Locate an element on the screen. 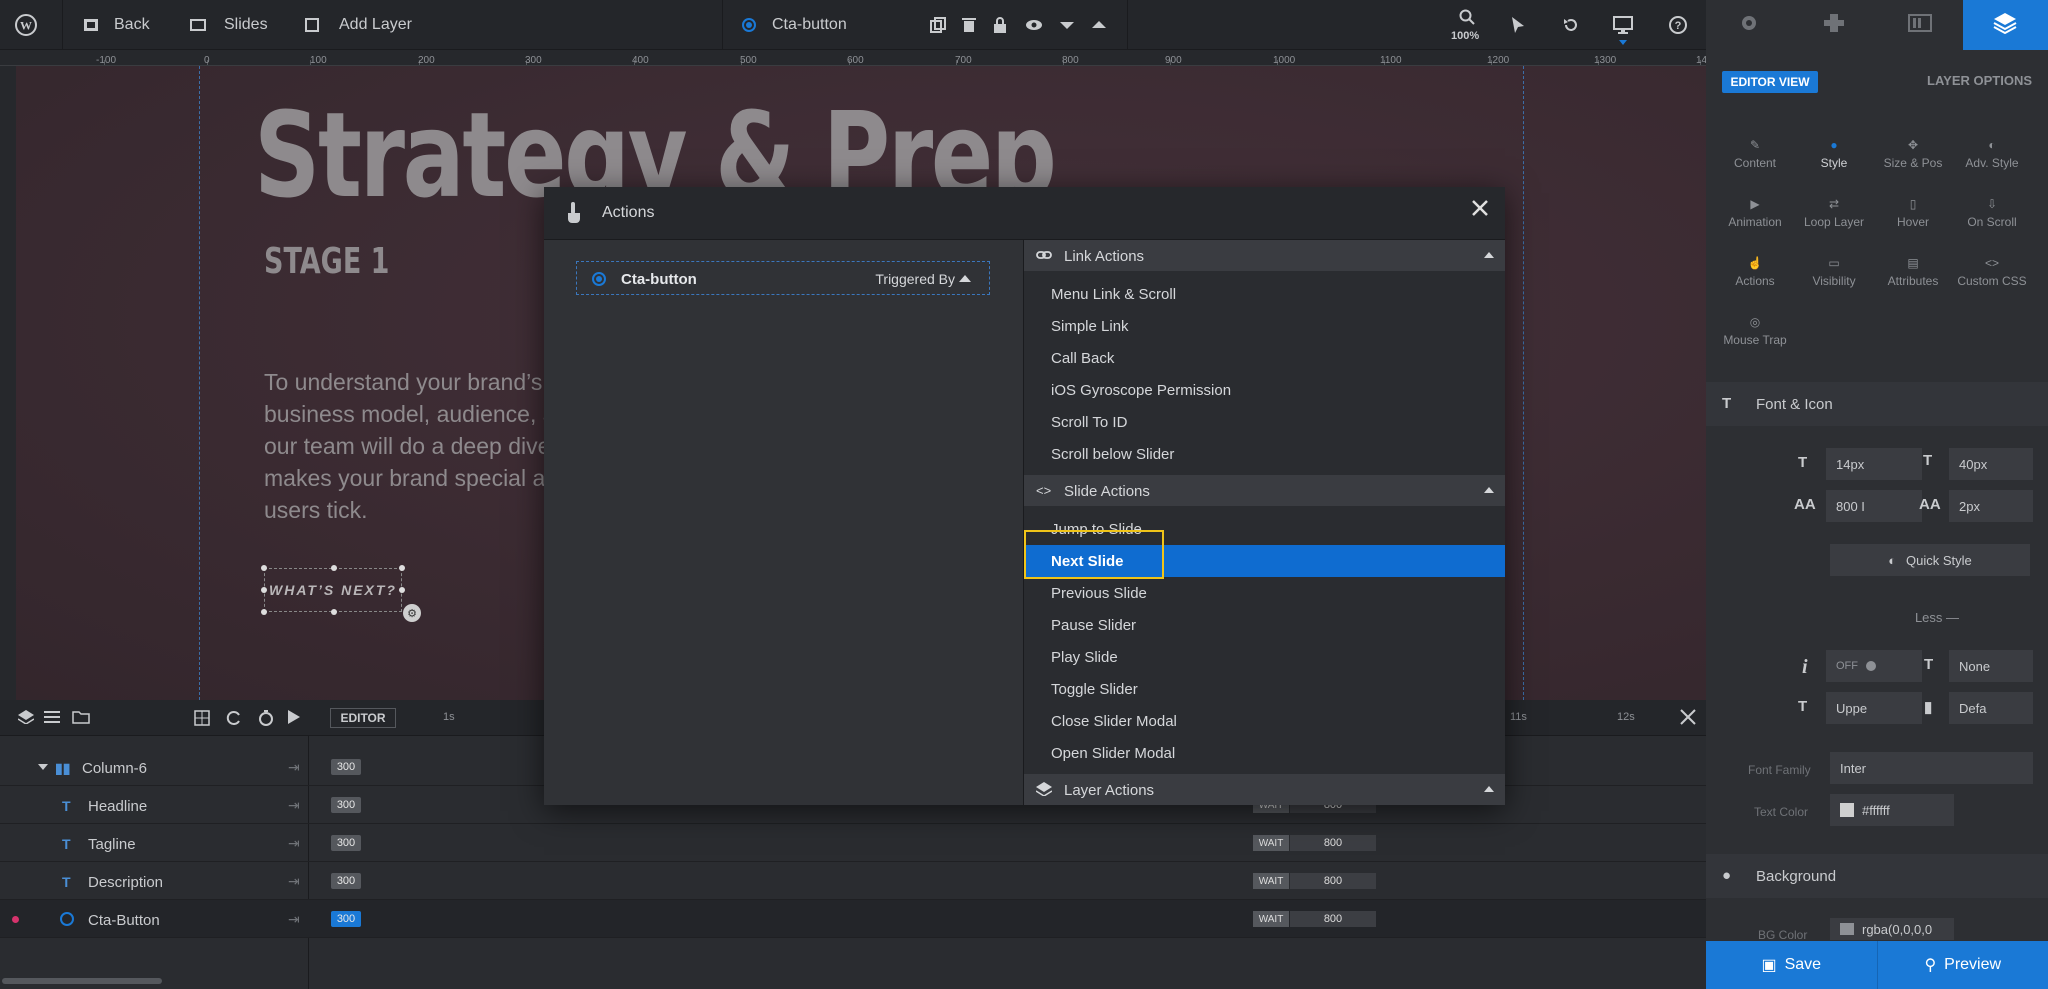 This screenshot has width=2048, height=989. editor-mode-button: EDITOR is located at coordinates (363, 718).